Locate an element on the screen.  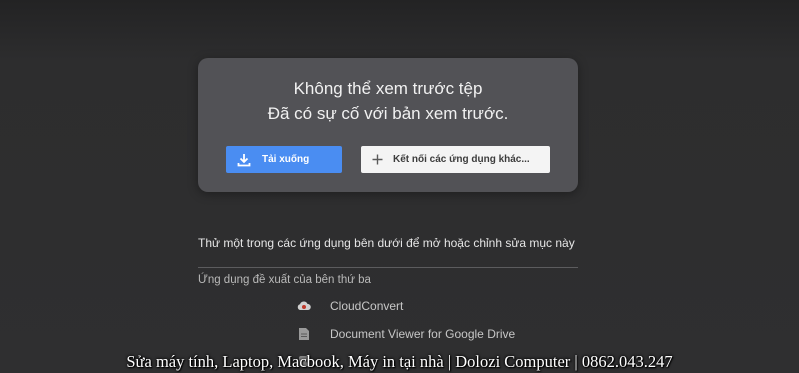
download-icon is located at coordinates (244, 160).